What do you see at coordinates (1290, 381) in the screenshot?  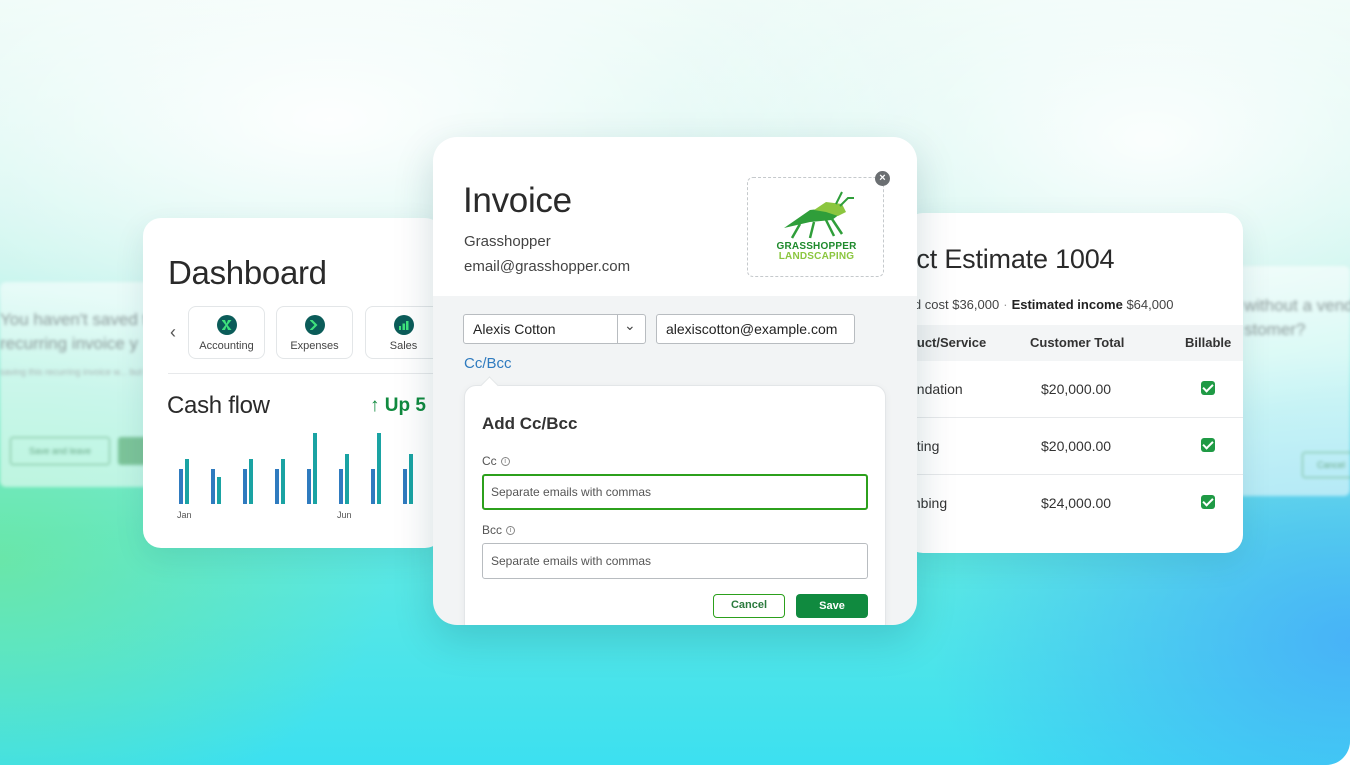 I see `background-dialog-right: without a vend stomer? Cancel` at bounding box center [1290, 381].